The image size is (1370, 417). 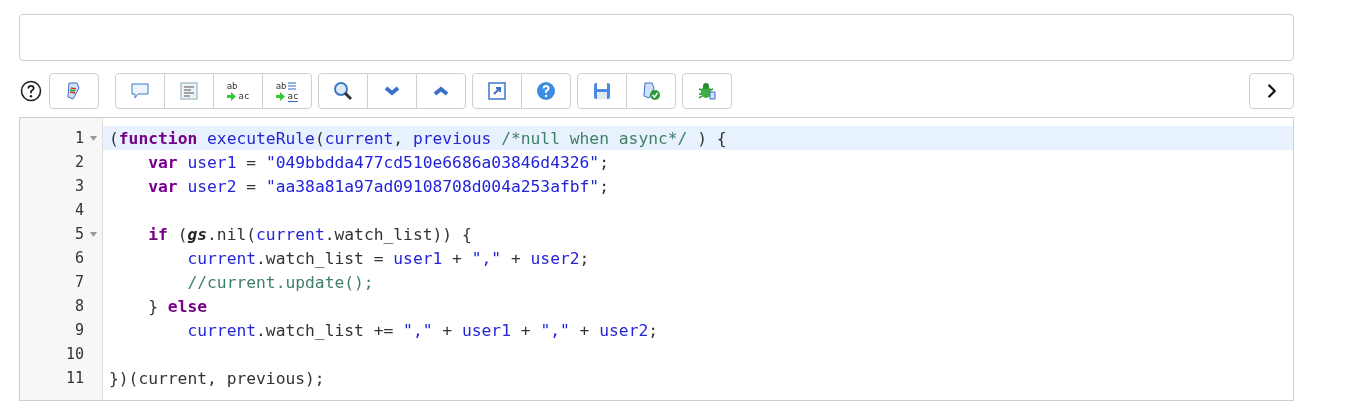 I want to click on line-number: 2, so click(x=78, y=162).